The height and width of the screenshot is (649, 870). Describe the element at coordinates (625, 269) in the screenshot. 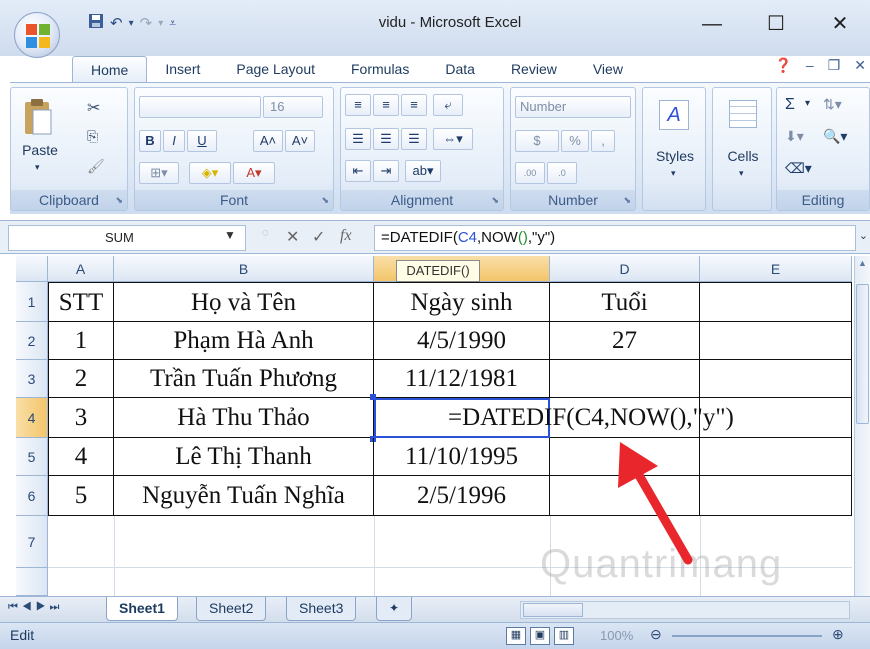

I see `column-header-d: D` at that location.